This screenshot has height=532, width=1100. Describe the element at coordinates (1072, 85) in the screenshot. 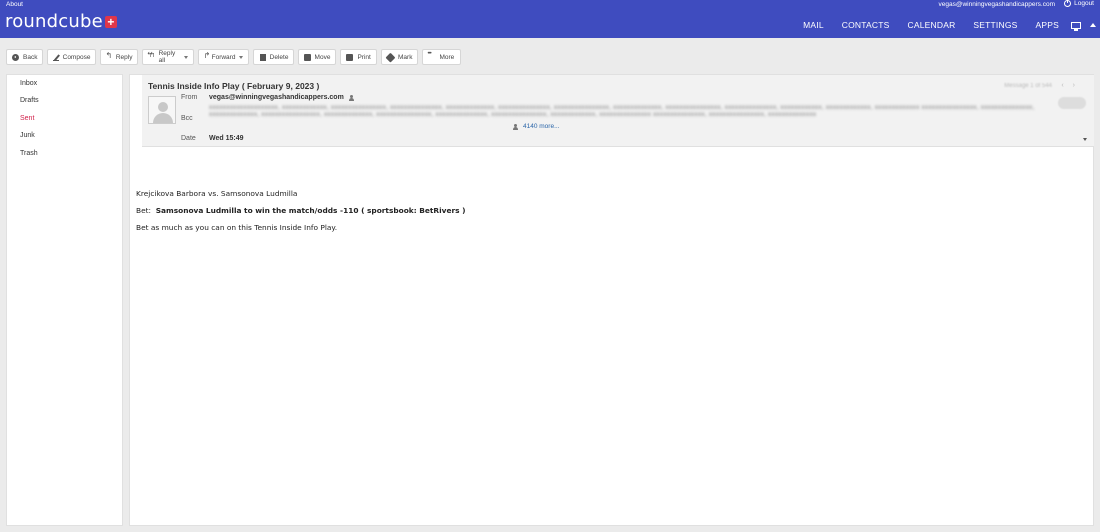

I see `message-nav-arrows: ‹›` at that location.